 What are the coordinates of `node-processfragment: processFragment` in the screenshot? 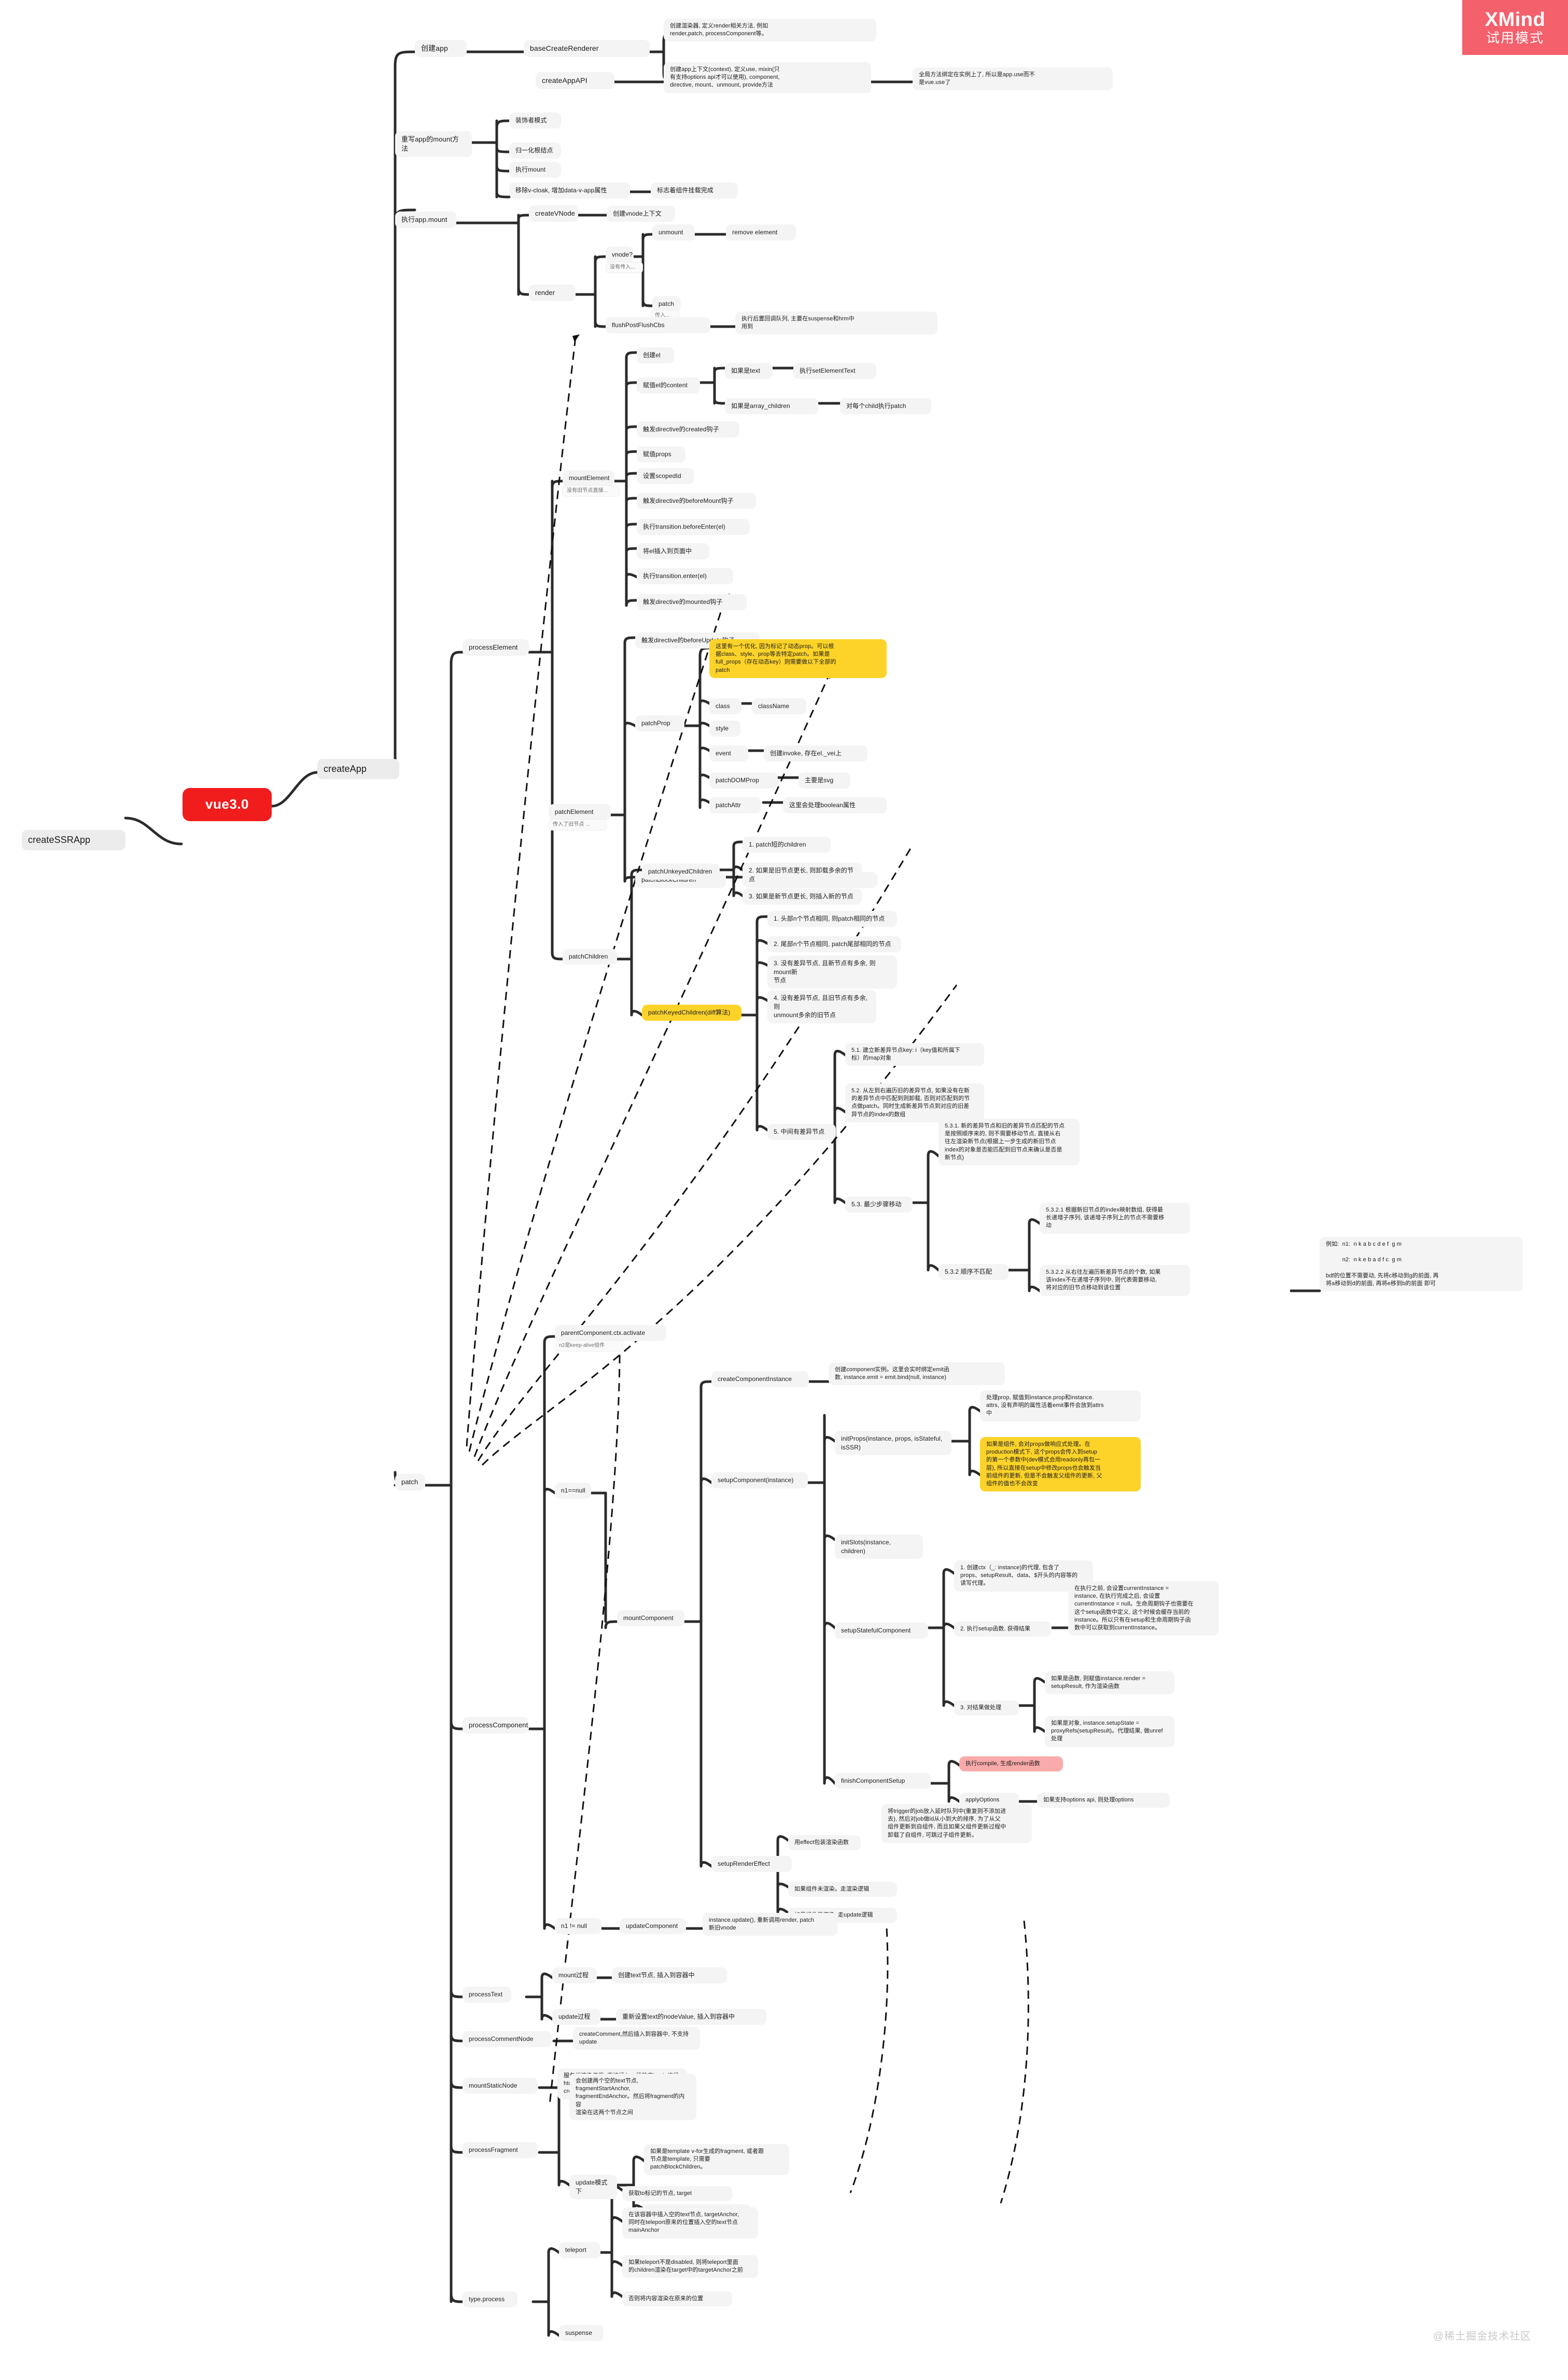 It's located at (500, 2150).